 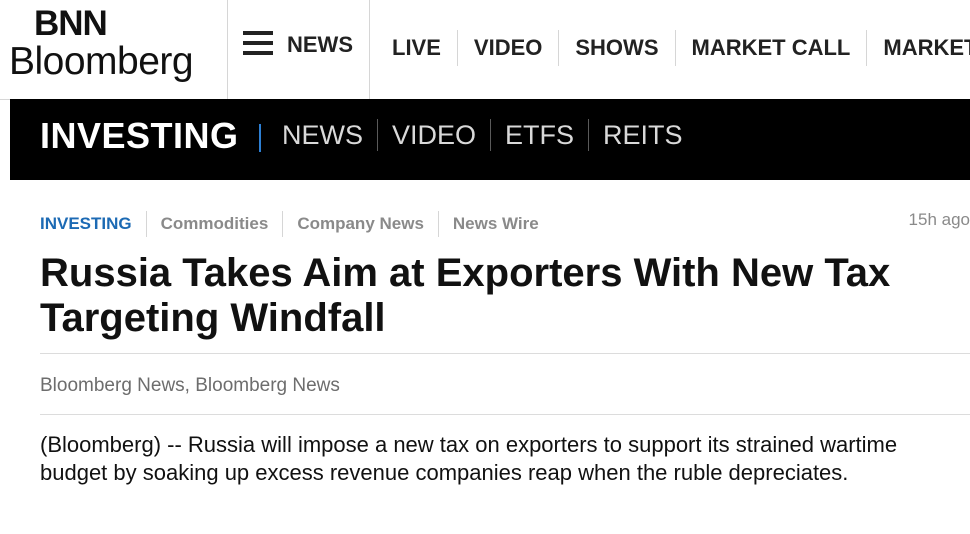 What do you see at coordinates (495, 224) in the screenshot?
I see `tag-news-wire: News Wire` at bounding box center [495, 224].